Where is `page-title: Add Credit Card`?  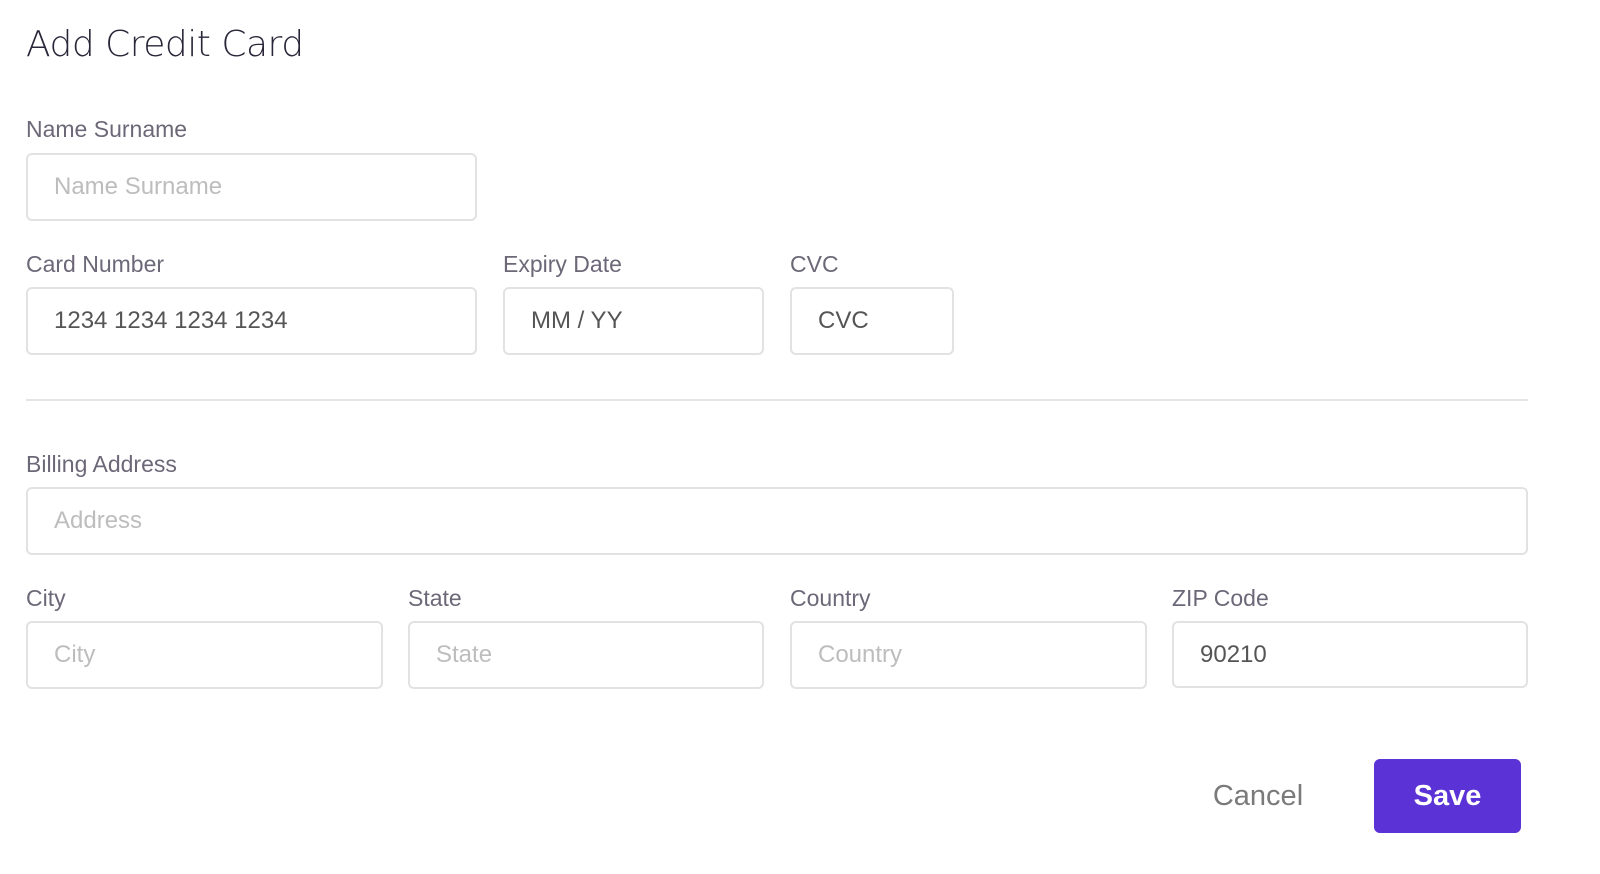 page-title: Add Credit Card is located at coordinates (165, 44).